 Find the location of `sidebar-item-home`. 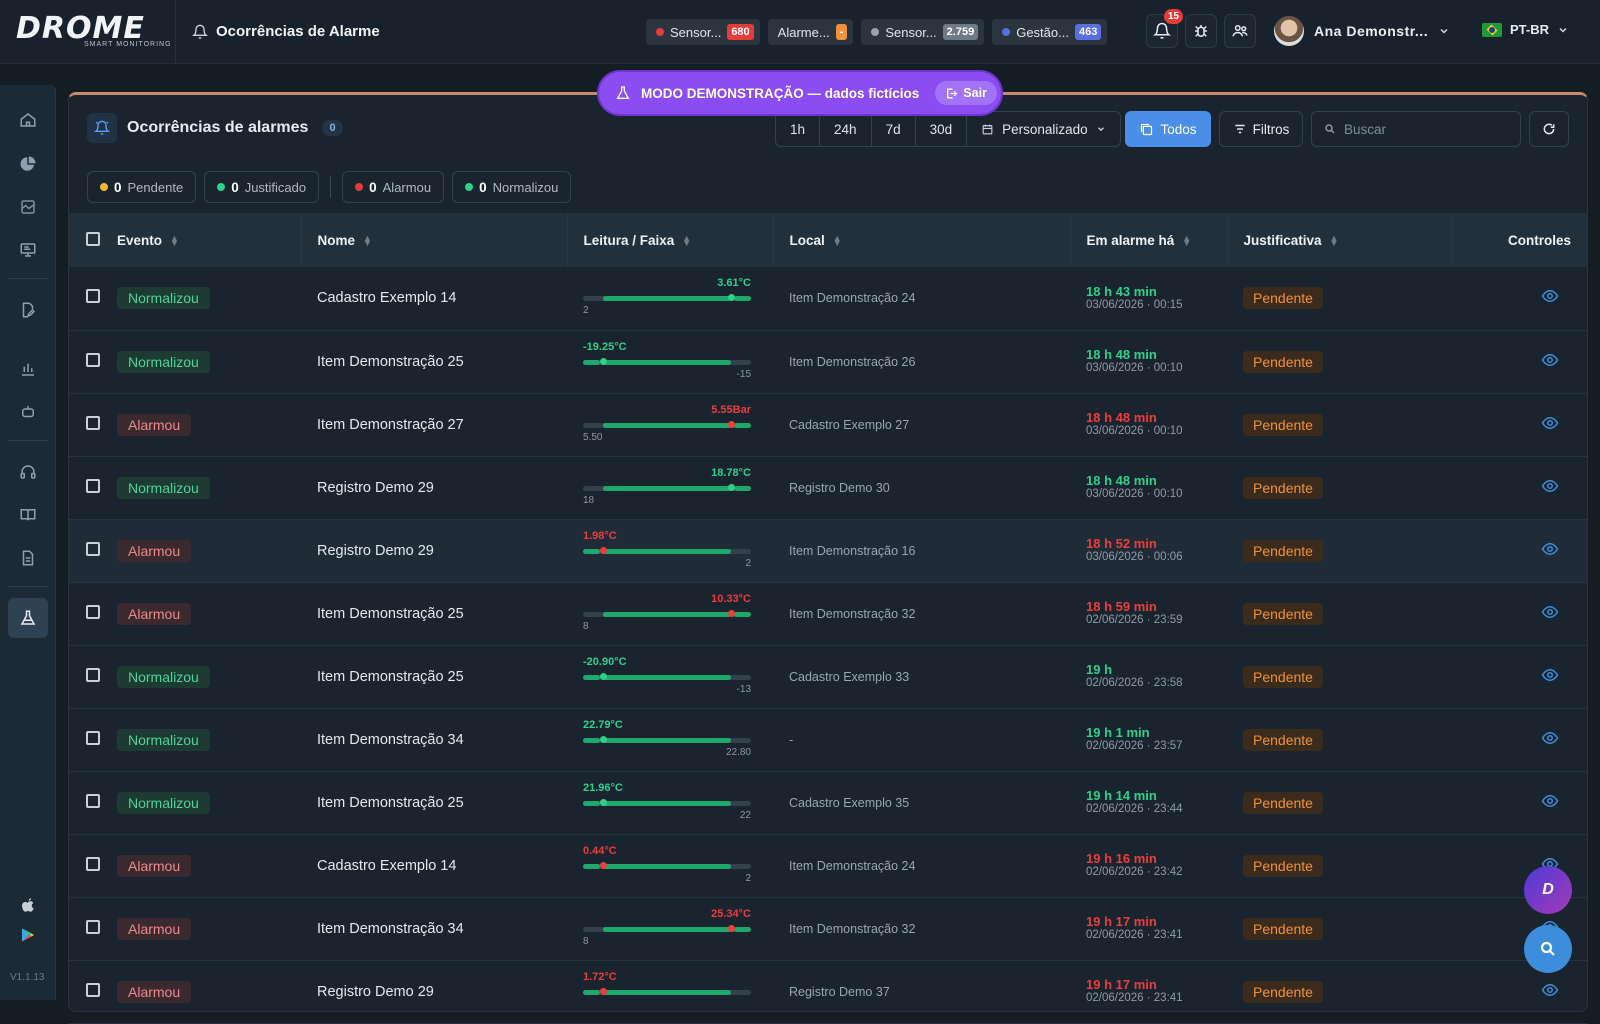

sidebar-item-home is located at coordinates (28, 120).